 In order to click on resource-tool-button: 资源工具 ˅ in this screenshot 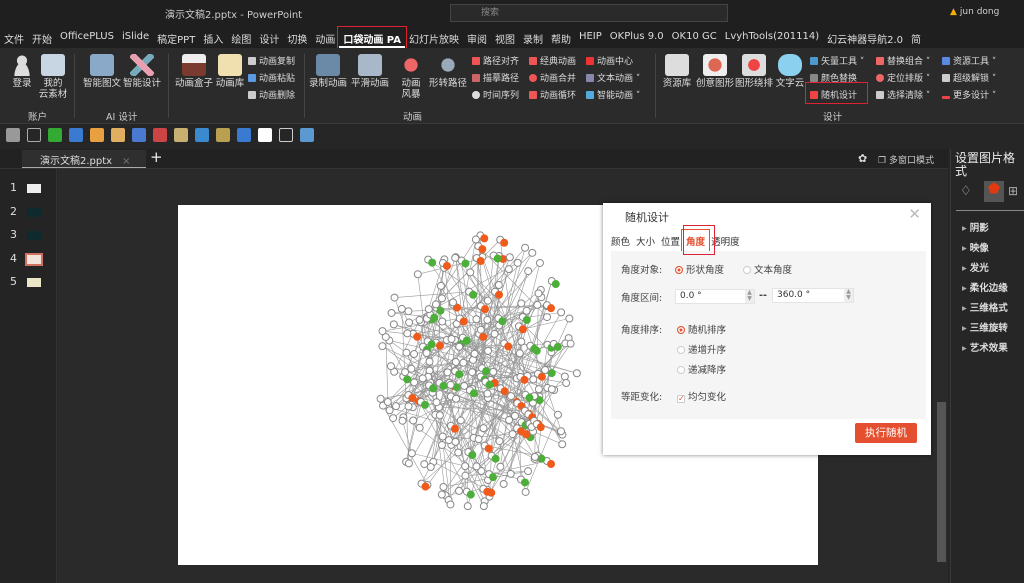, I will do `click(969, 60)`.